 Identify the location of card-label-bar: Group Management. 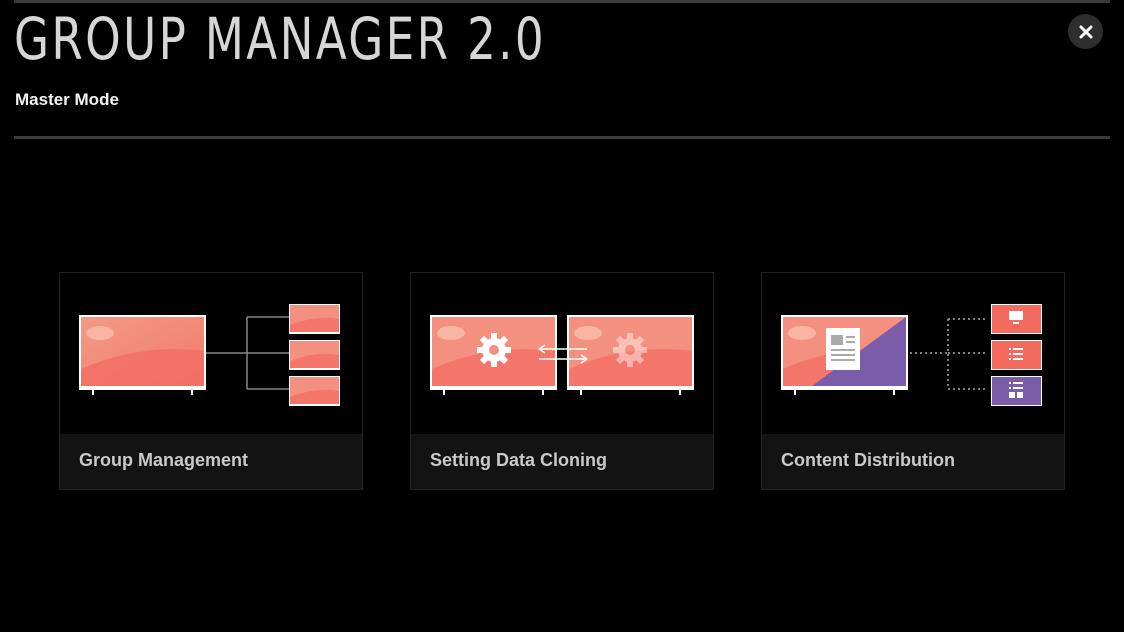
(211, 461).